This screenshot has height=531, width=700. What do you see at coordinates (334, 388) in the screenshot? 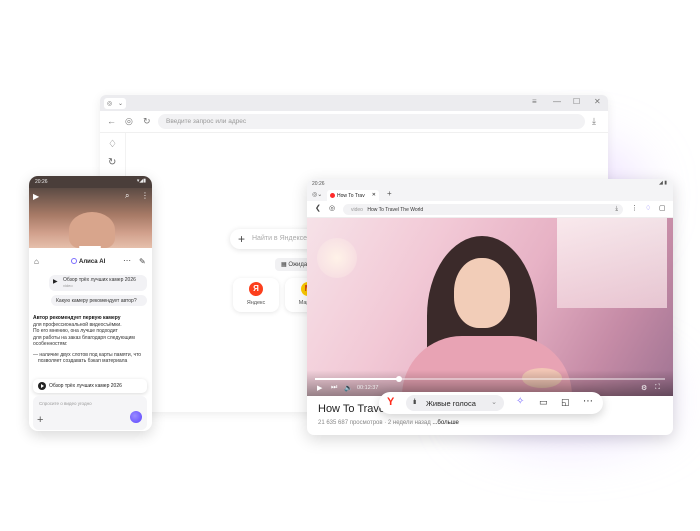
I see `next-icon: ⏭` at bounding box center [334, 388].